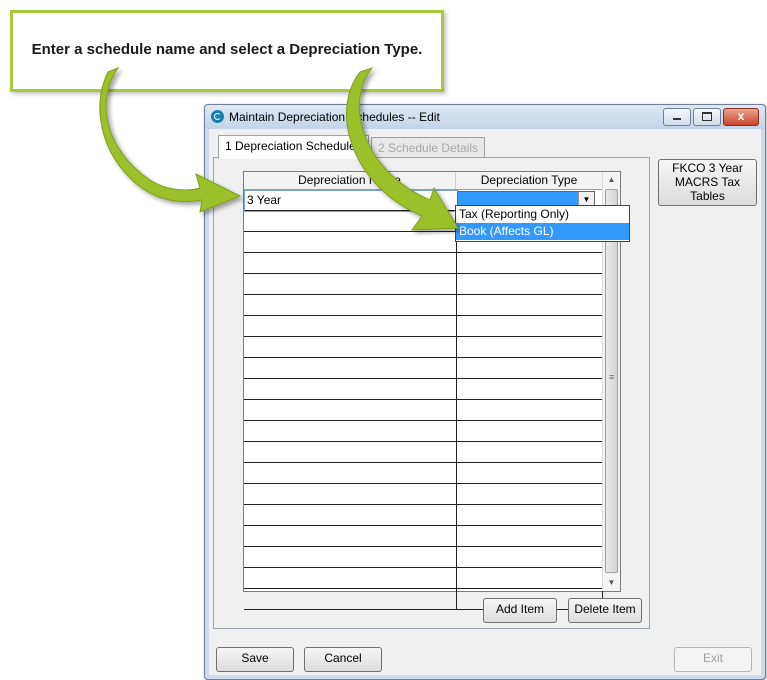 This screenshot has height=680, width=767. Describe the element at coordinates (428, 148) in the screenshot. I see `tab-schedule-details: 2 Schedule Details` at that location.